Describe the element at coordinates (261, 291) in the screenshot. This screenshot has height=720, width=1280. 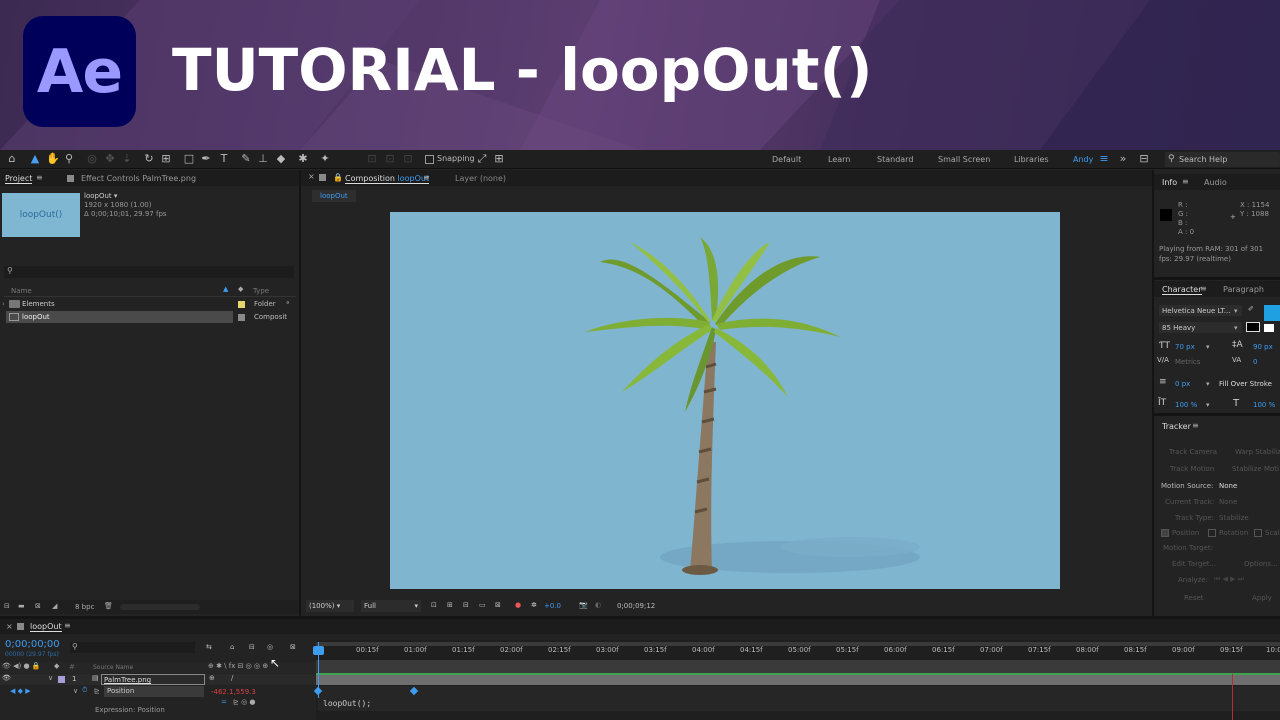
I see `col-type: Type` at that location.